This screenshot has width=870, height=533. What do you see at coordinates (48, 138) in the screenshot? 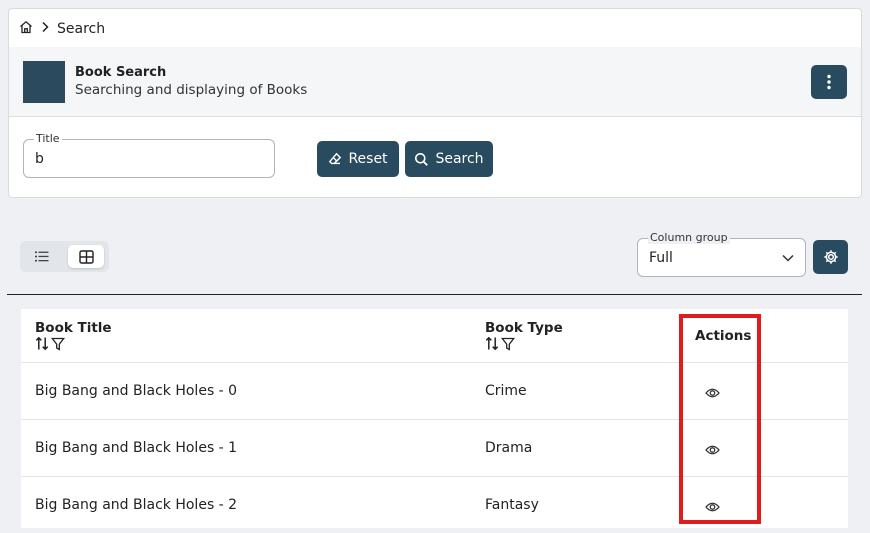
I see `title-field-label: Title` at bounding box center [48, 138].